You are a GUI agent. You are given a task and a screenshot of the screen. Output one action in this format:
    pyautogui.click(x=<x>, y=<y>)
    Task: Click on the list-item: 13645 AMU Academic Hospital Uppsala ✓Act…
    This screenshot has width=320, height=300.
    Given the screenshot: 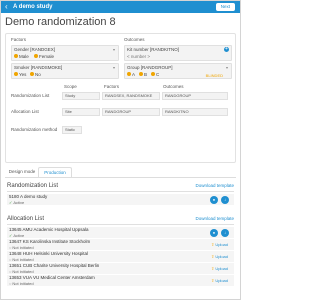 What is the action you would take?
    pyautogui.click(x=120, y=233)
    